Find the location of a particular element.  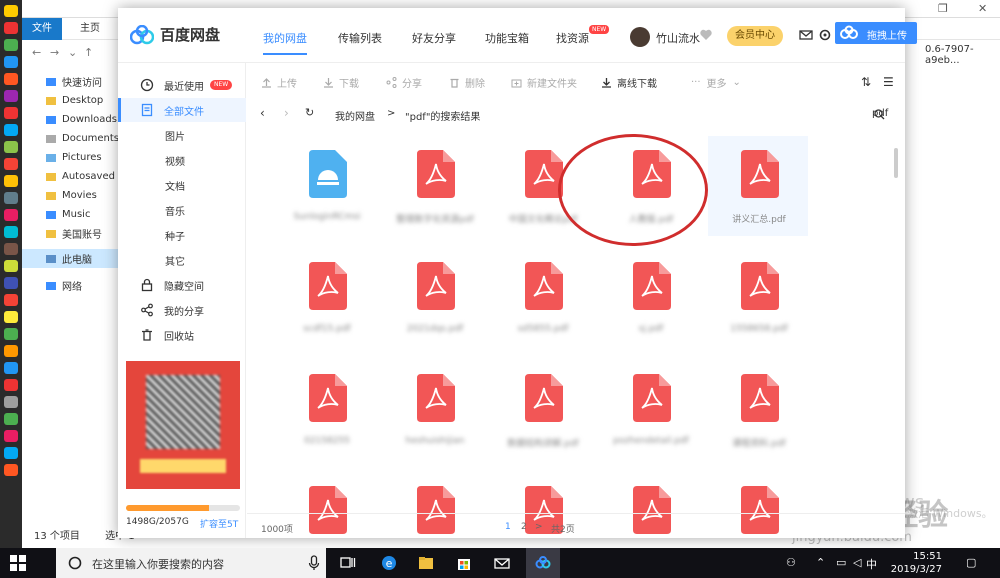

file-item: 2021dqs.pdf is located at coordinates (434, 298).